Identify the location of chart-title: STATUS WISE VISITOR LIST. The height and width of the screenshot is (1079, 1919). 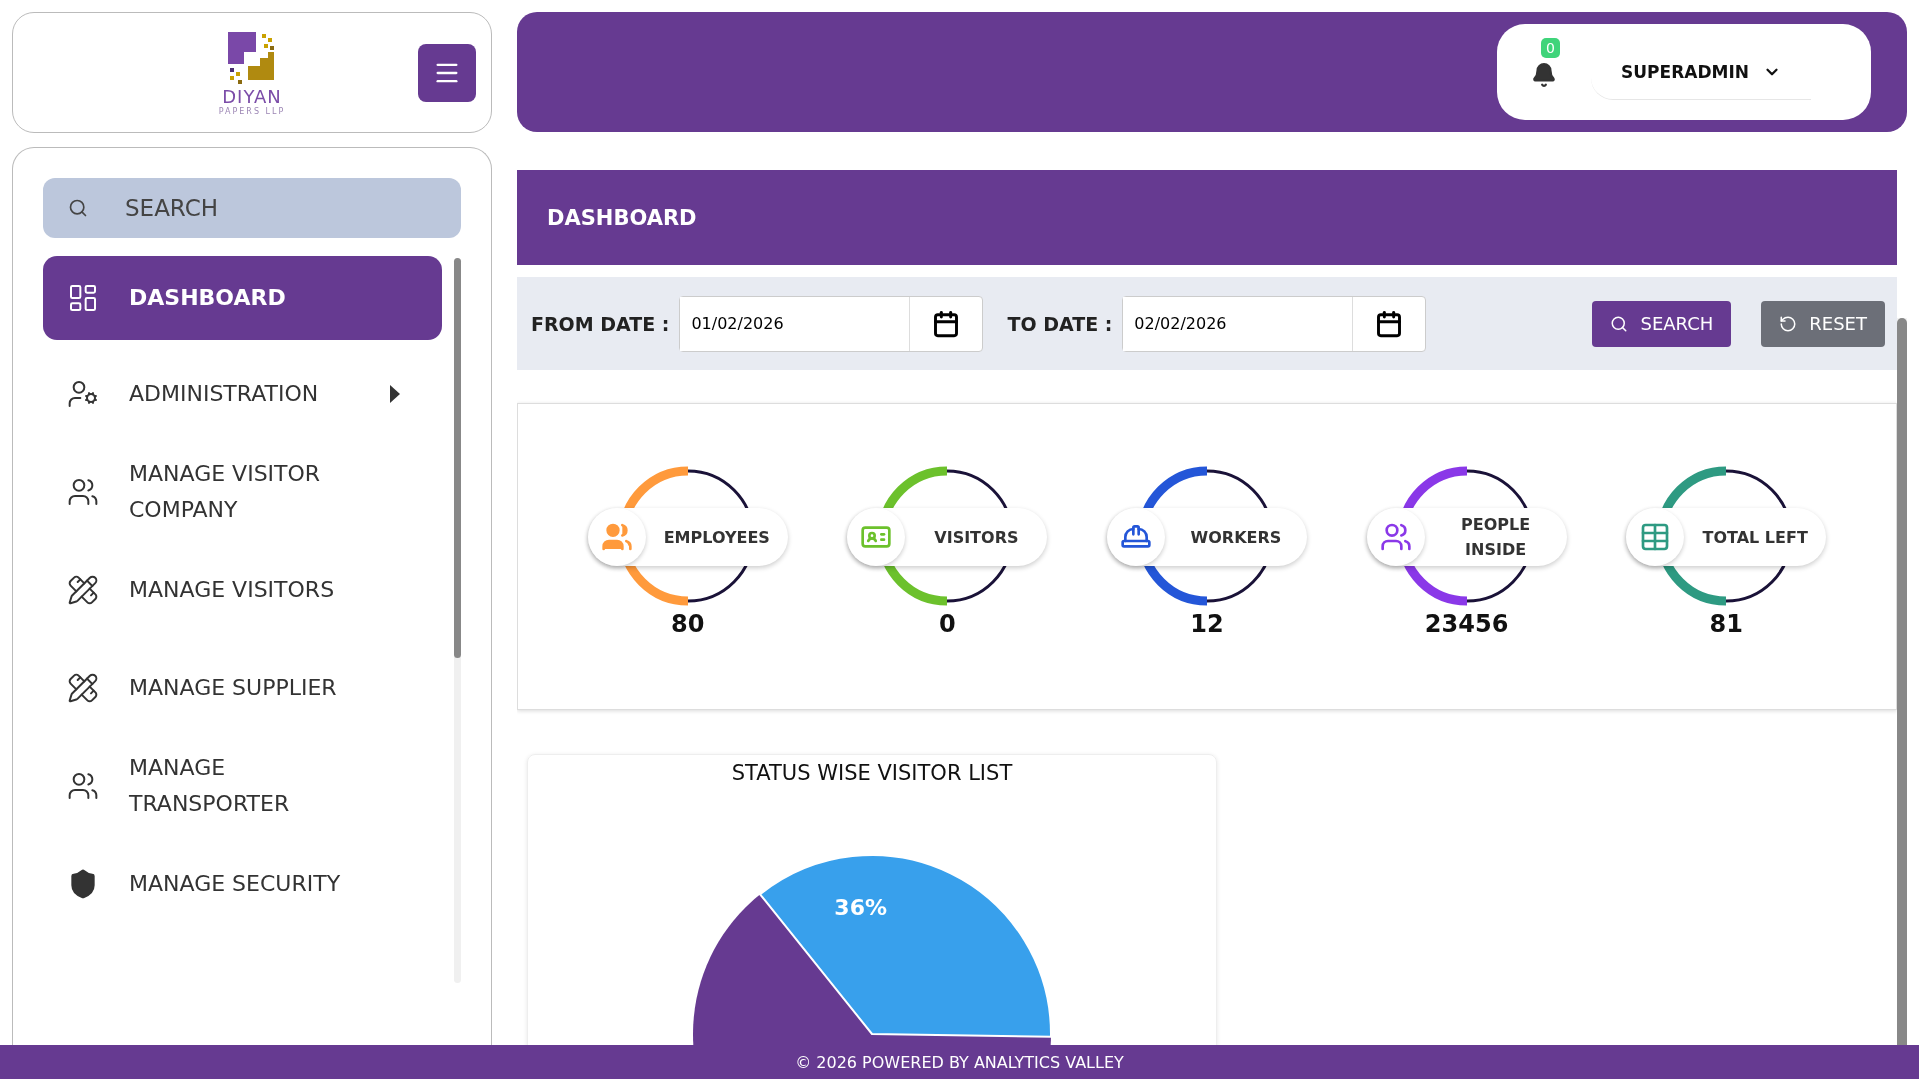
(872, 773).